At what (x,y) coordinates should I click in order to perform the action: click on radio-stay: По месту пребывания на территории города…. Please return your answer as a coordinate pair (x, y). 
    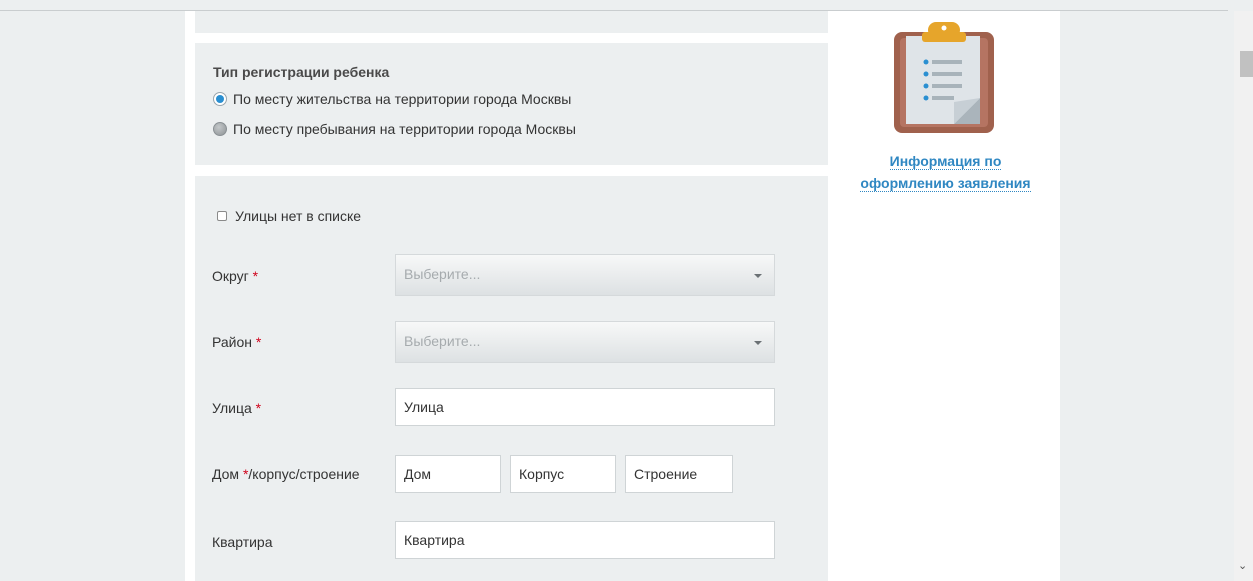
    Looking at the image, I should click on (394, 129).